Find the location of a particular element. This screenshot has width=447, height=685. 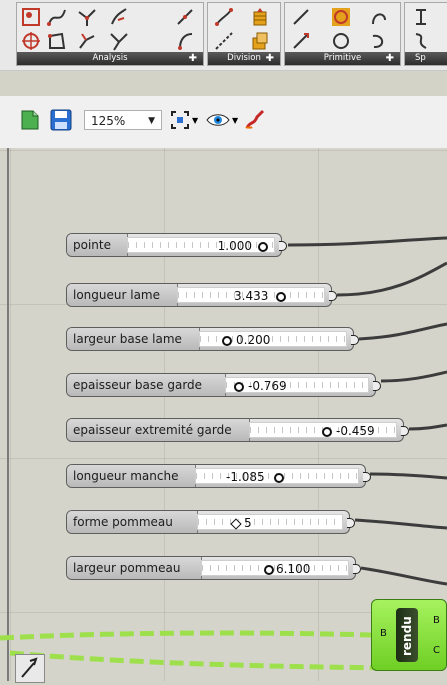

curve-tangent-icon is located at coordinates (57, 17).